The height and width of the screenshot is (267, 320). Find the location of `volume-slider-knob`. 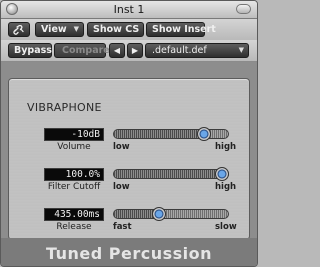

volume-slider-knob is located at coordinates (203, 134).